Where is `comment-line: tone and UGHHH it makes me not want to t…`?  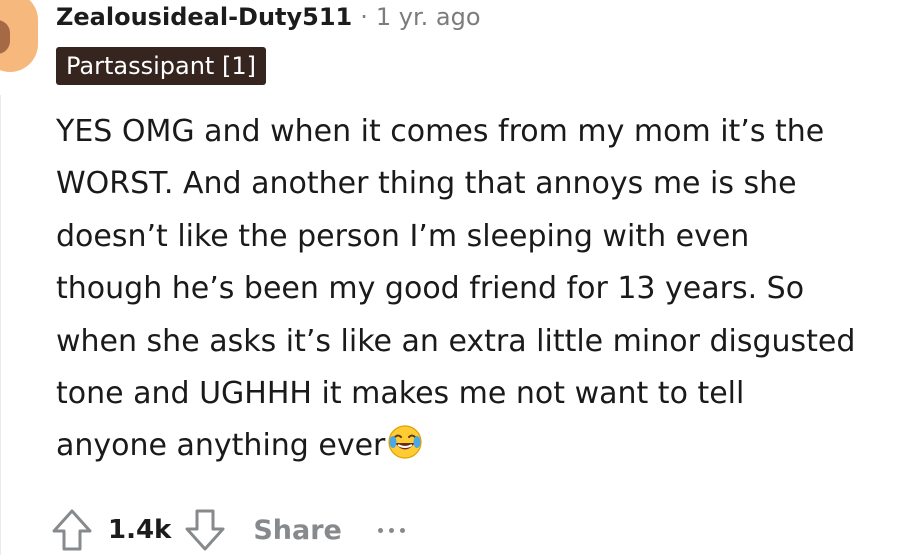 comment-line: tone and UGHHH it makes me not want to t… is located at coordinates (400, 394).